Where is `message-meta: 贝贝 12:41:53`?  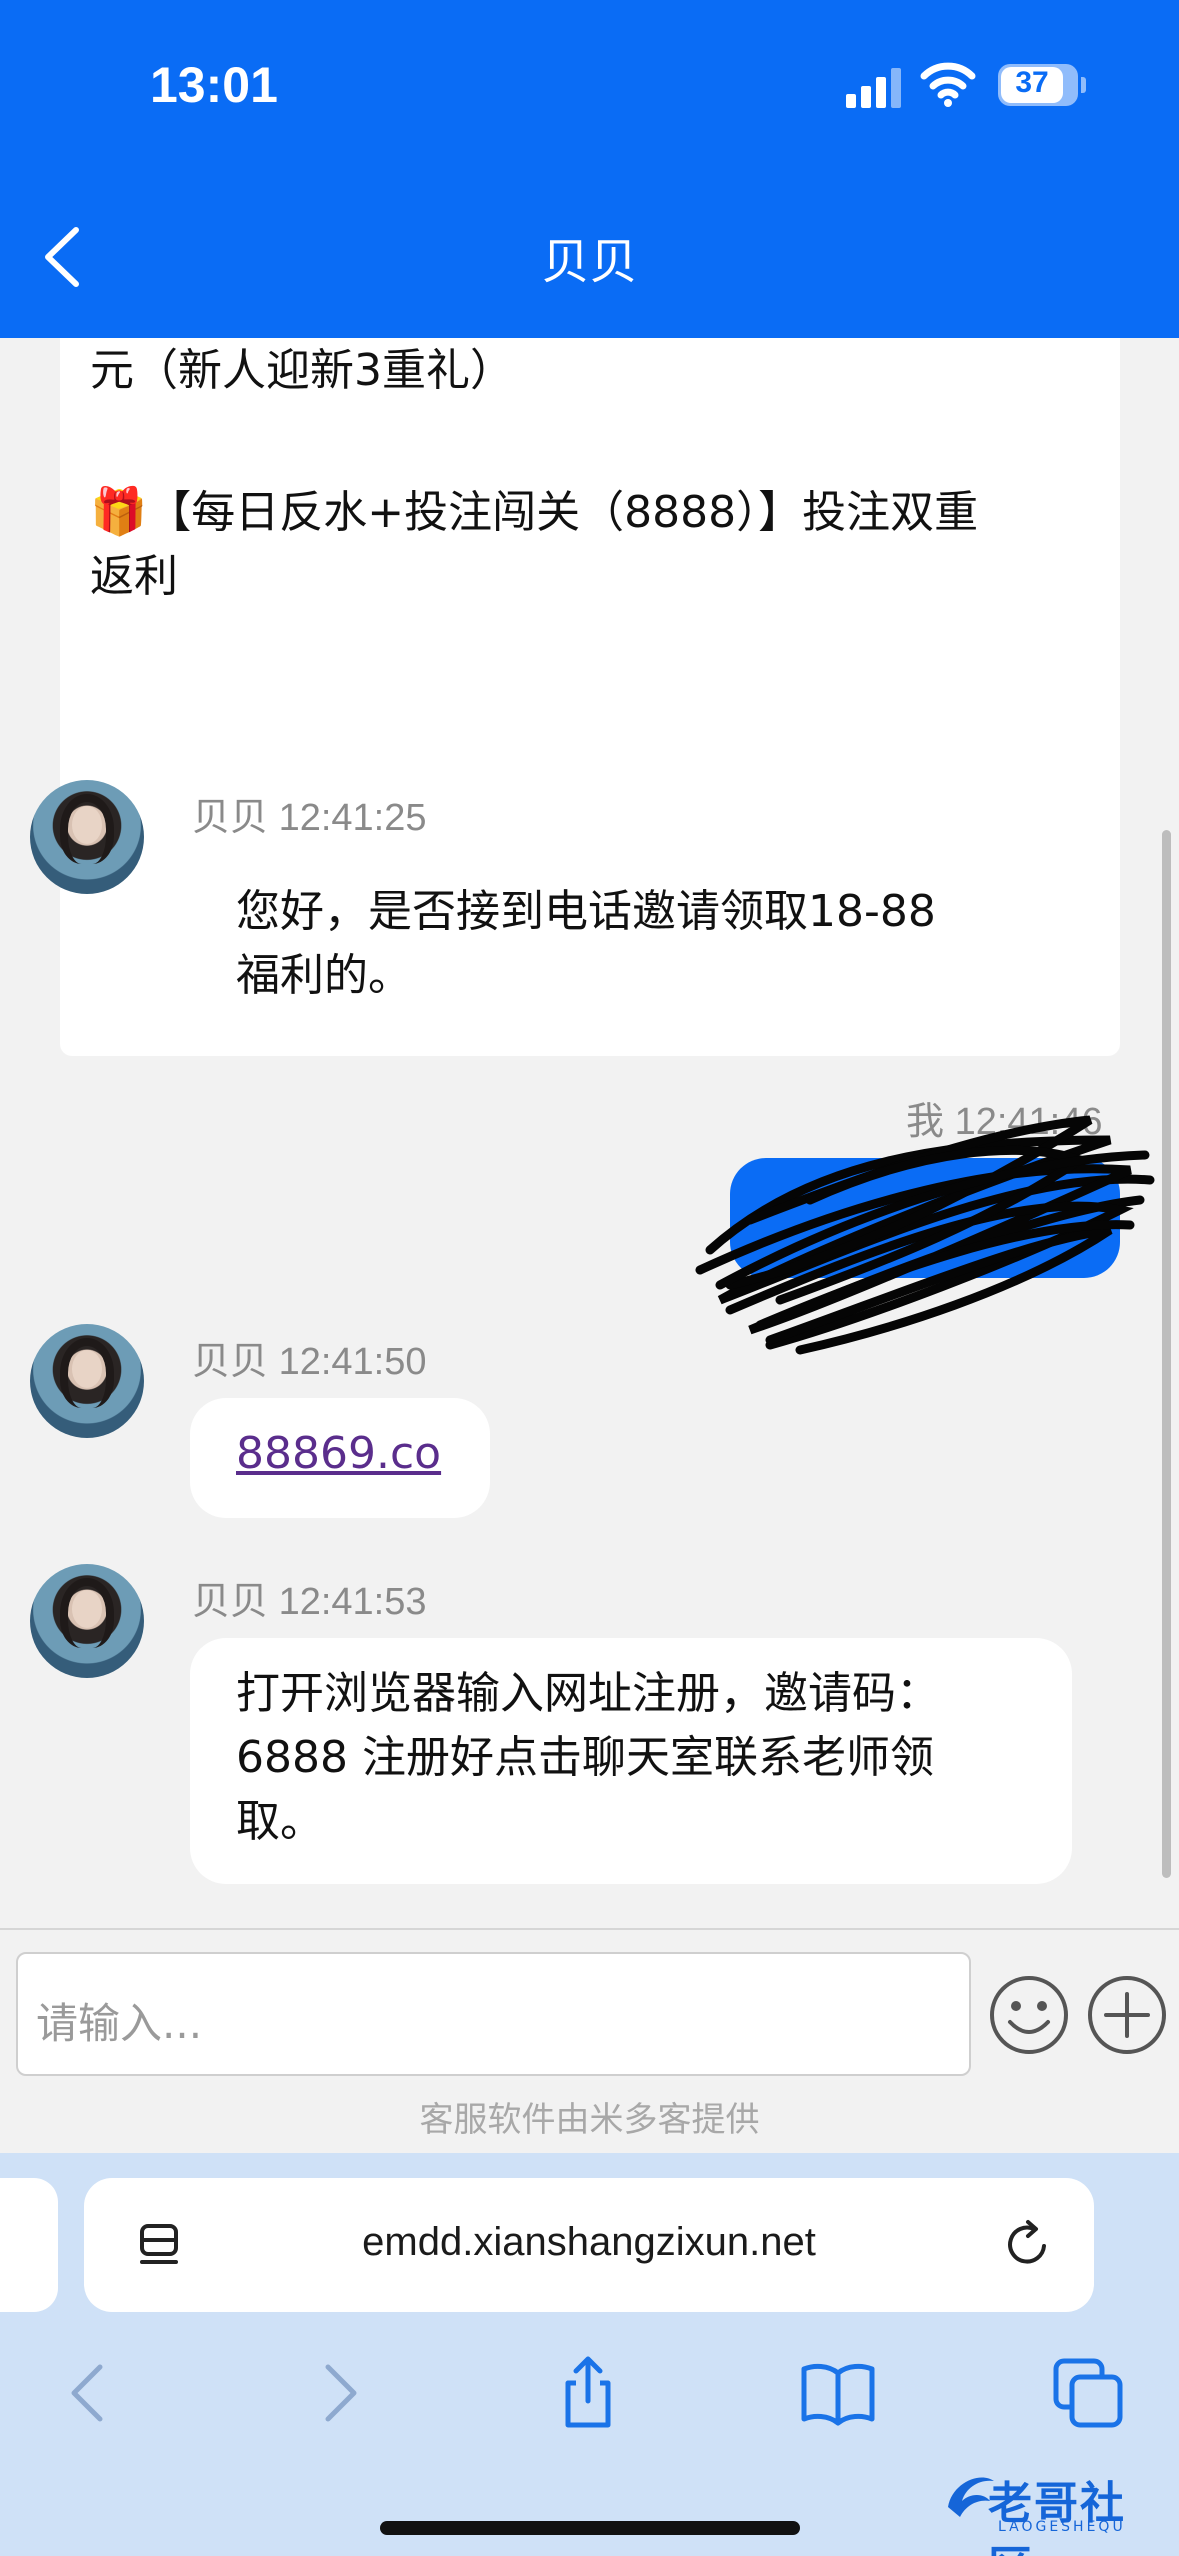 message-meta: 贝贝 12:41:53 is located at coordinates (309, 1597).